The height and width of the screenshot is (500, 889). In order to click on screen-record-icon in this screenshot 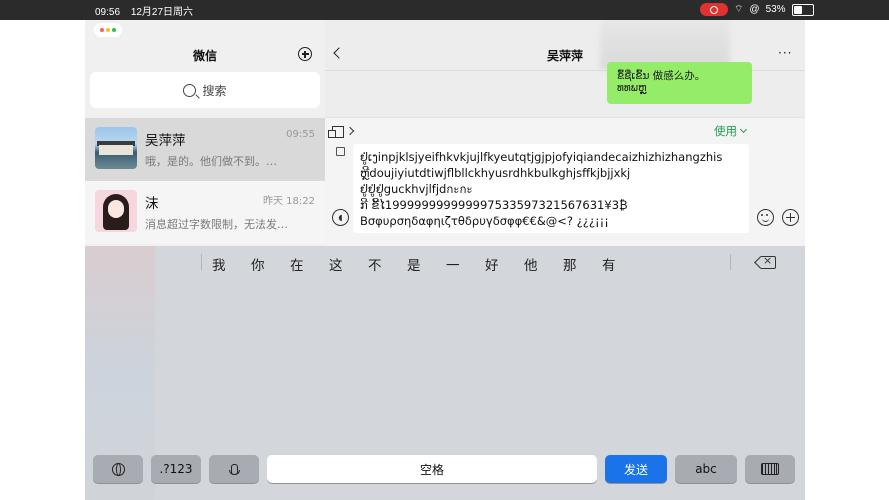, I will do `click(714, 9)`.